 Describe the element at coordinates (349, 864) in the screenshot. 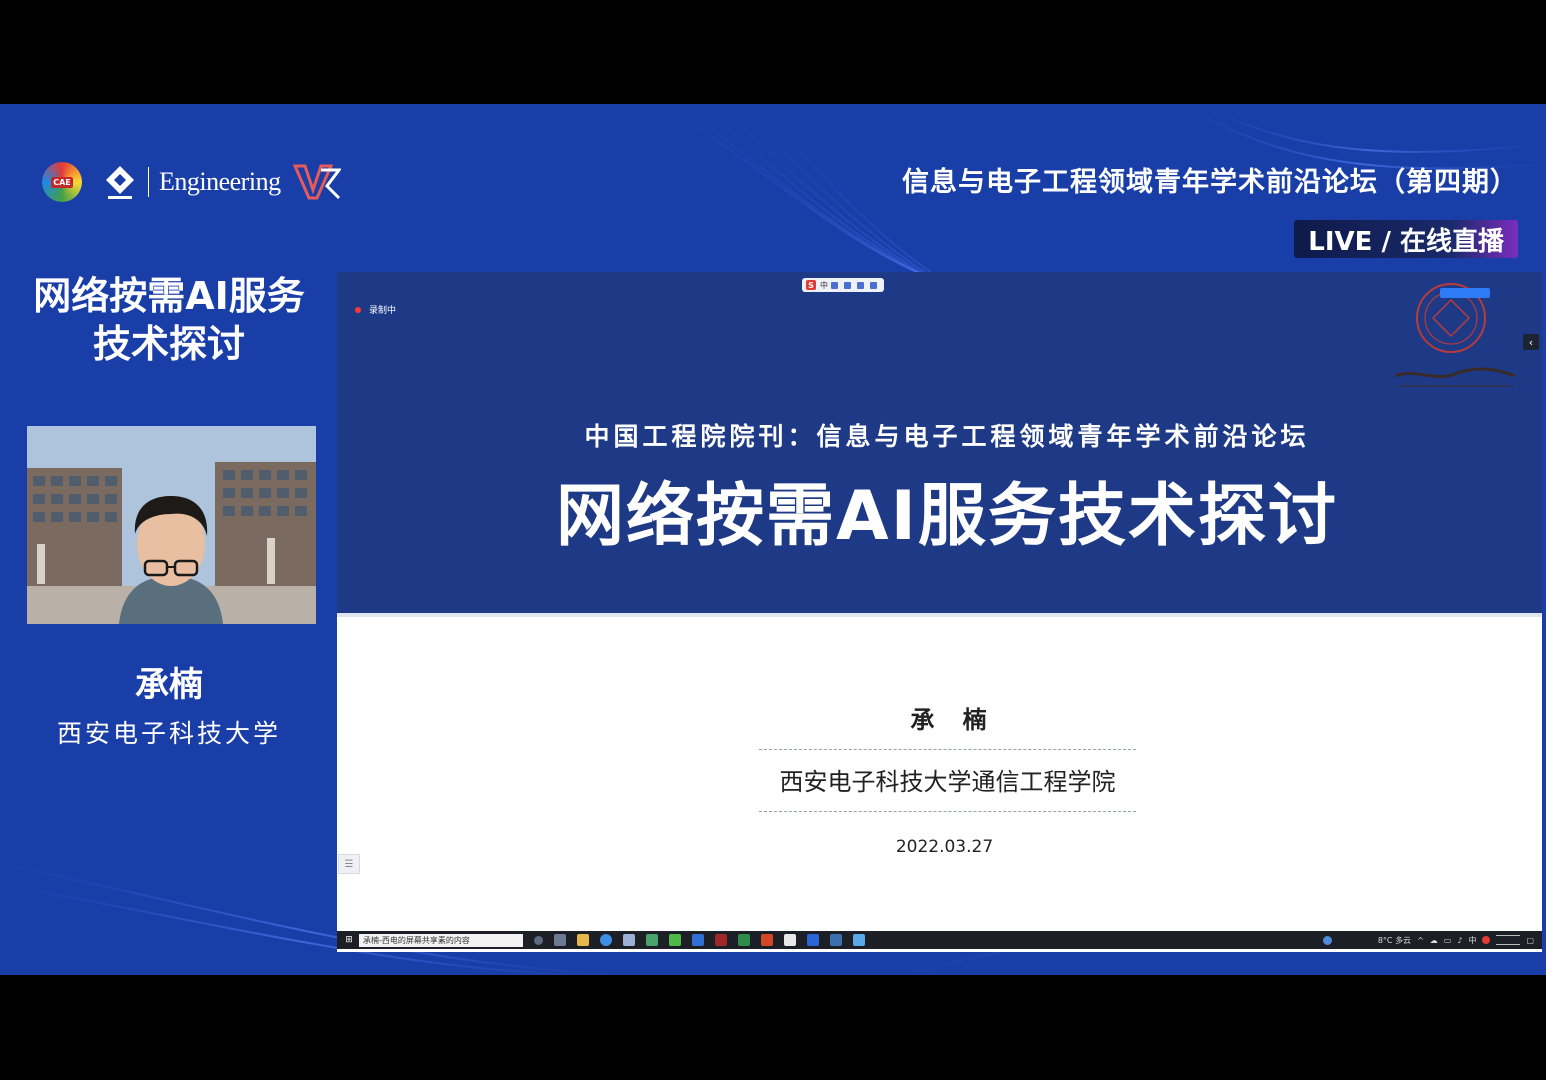

I see `slide-menu-handle-icon: ☰` at that location.